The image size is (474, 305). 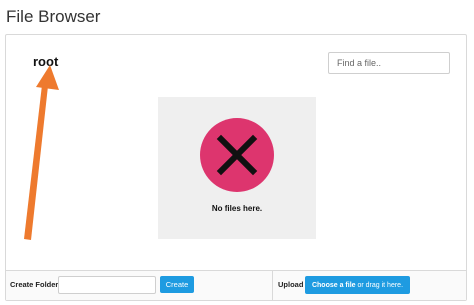 What do you see at coordinates (237, 208) in the screenshot?
I see `empty-message: No files here.` at bounding box center [237, 208].